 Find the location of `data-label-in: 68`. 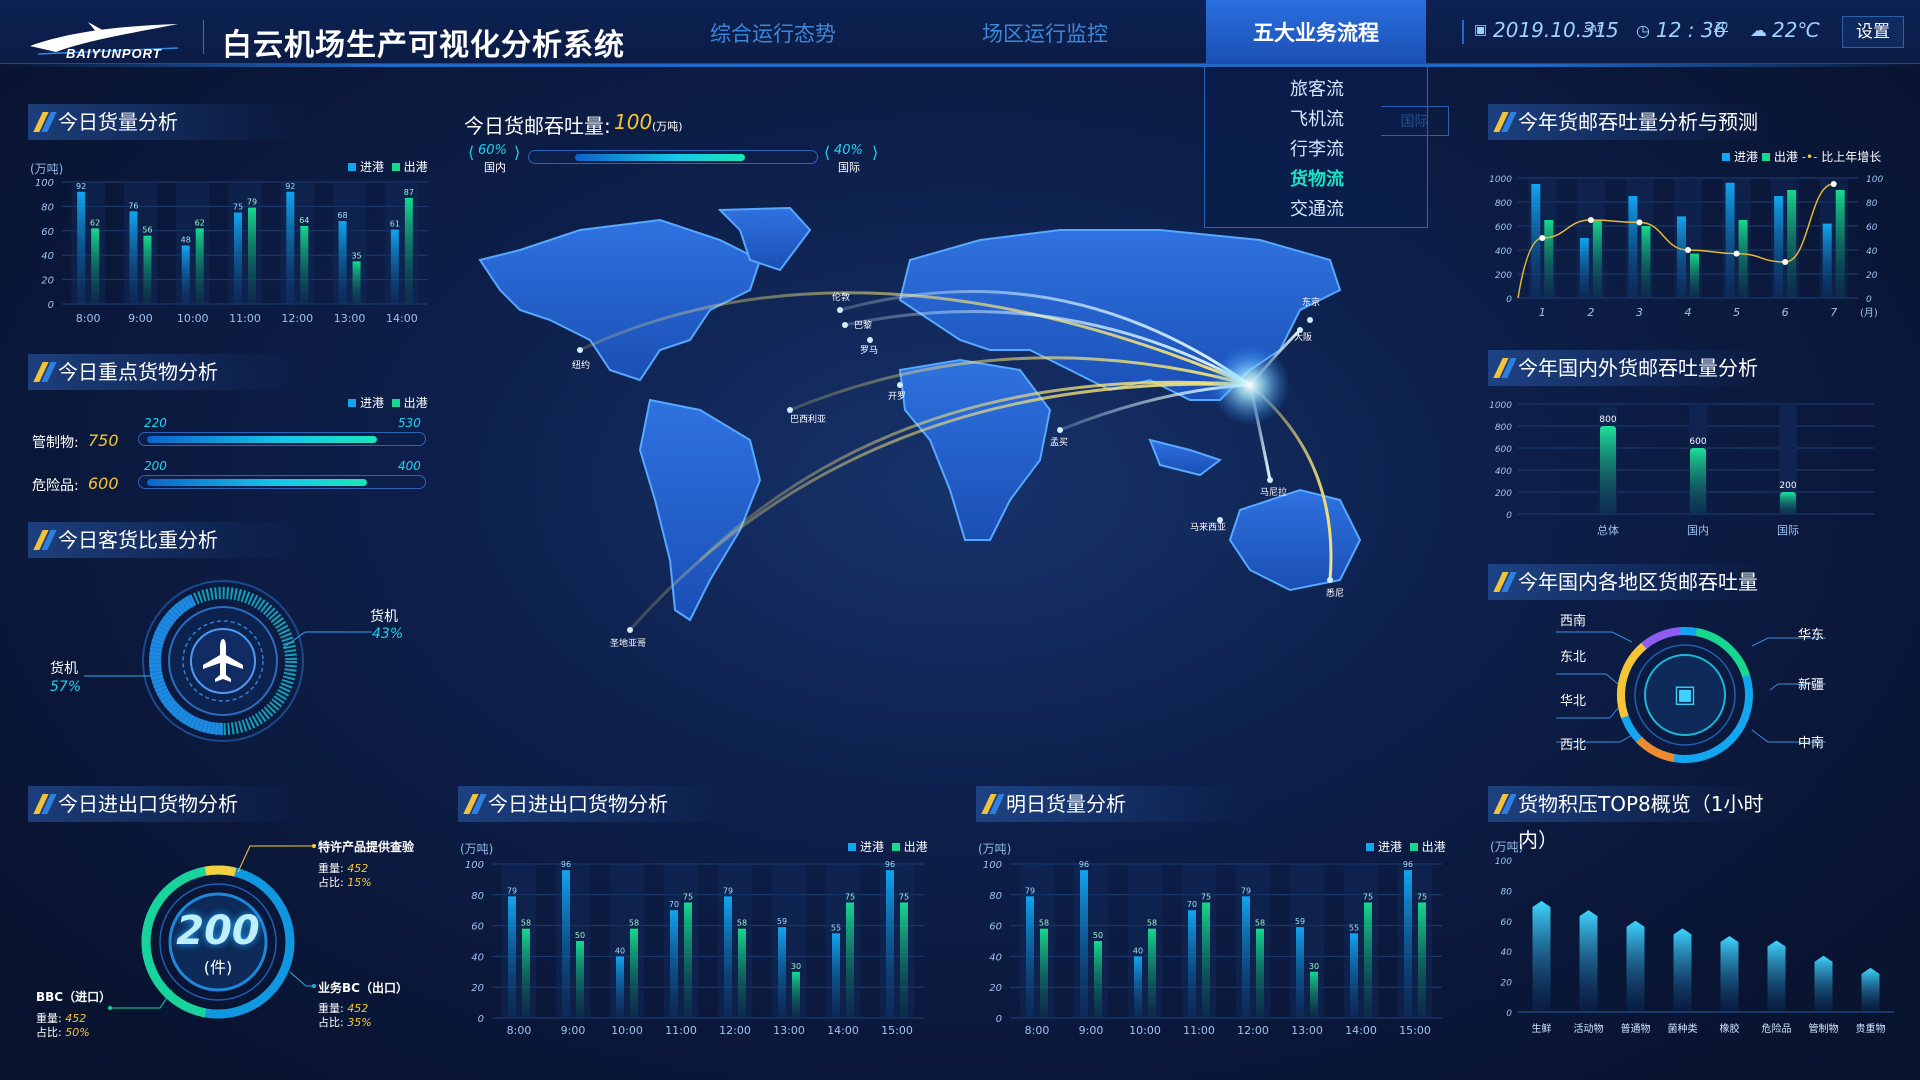

data-label-in: 68 is located at coordinates (342, 215).